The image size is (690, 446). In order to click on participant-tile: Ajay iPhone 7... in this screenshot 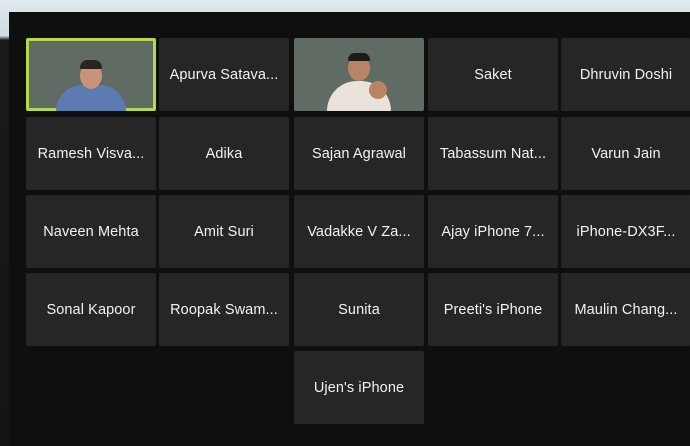, I will do `click(493, 231)`.